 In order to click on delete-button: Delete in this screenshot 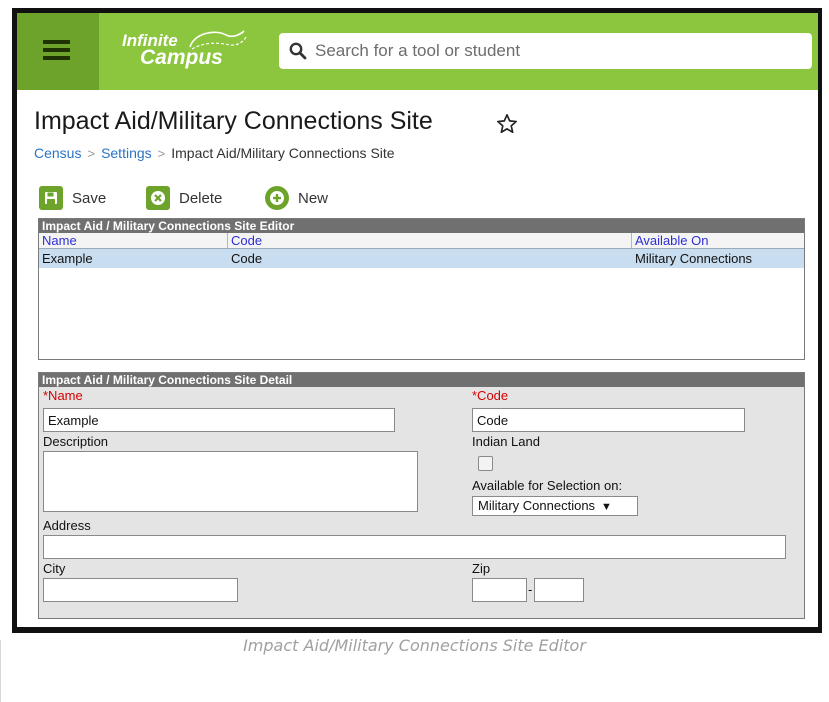, I will do `click(184, 198)`.